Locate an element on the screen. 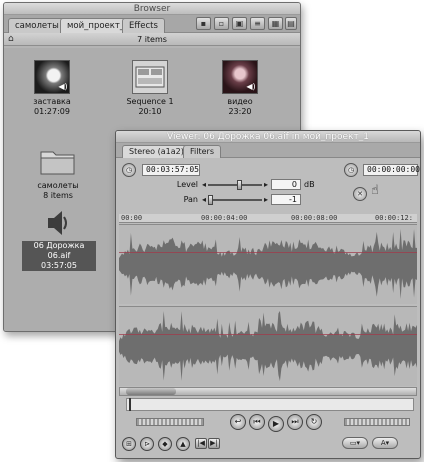 This screenshot has height=462, width=424. generator-popup-icon: ▭▾ is located at coordinates (355, 443).